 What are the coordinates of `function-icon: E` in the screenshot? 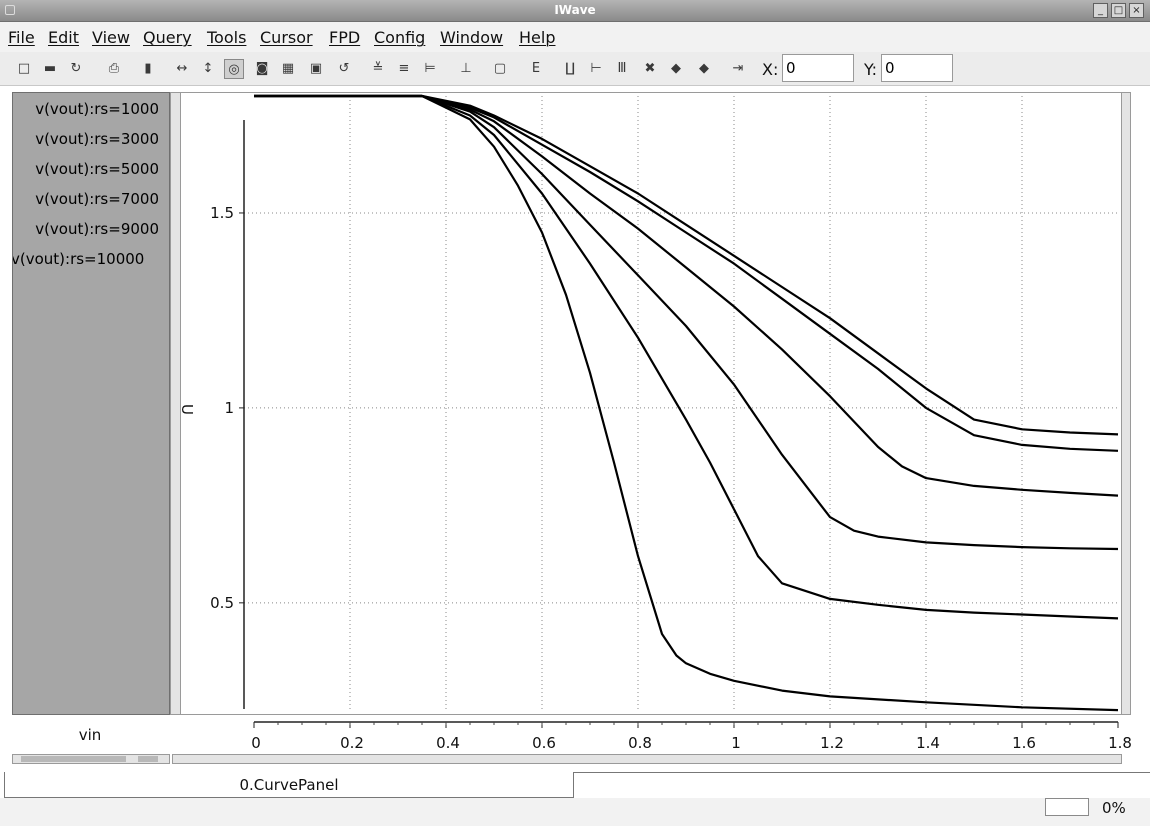 It's located at (536, 69).